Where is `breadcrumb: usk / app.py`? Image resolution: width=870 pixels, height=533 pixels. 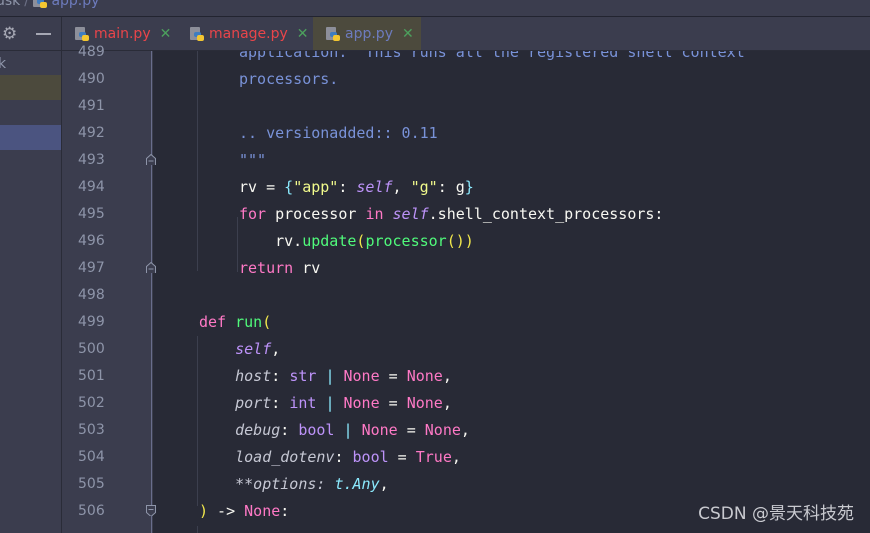
breadcrumb: usk / app.py is located at coordinates (49, 4).